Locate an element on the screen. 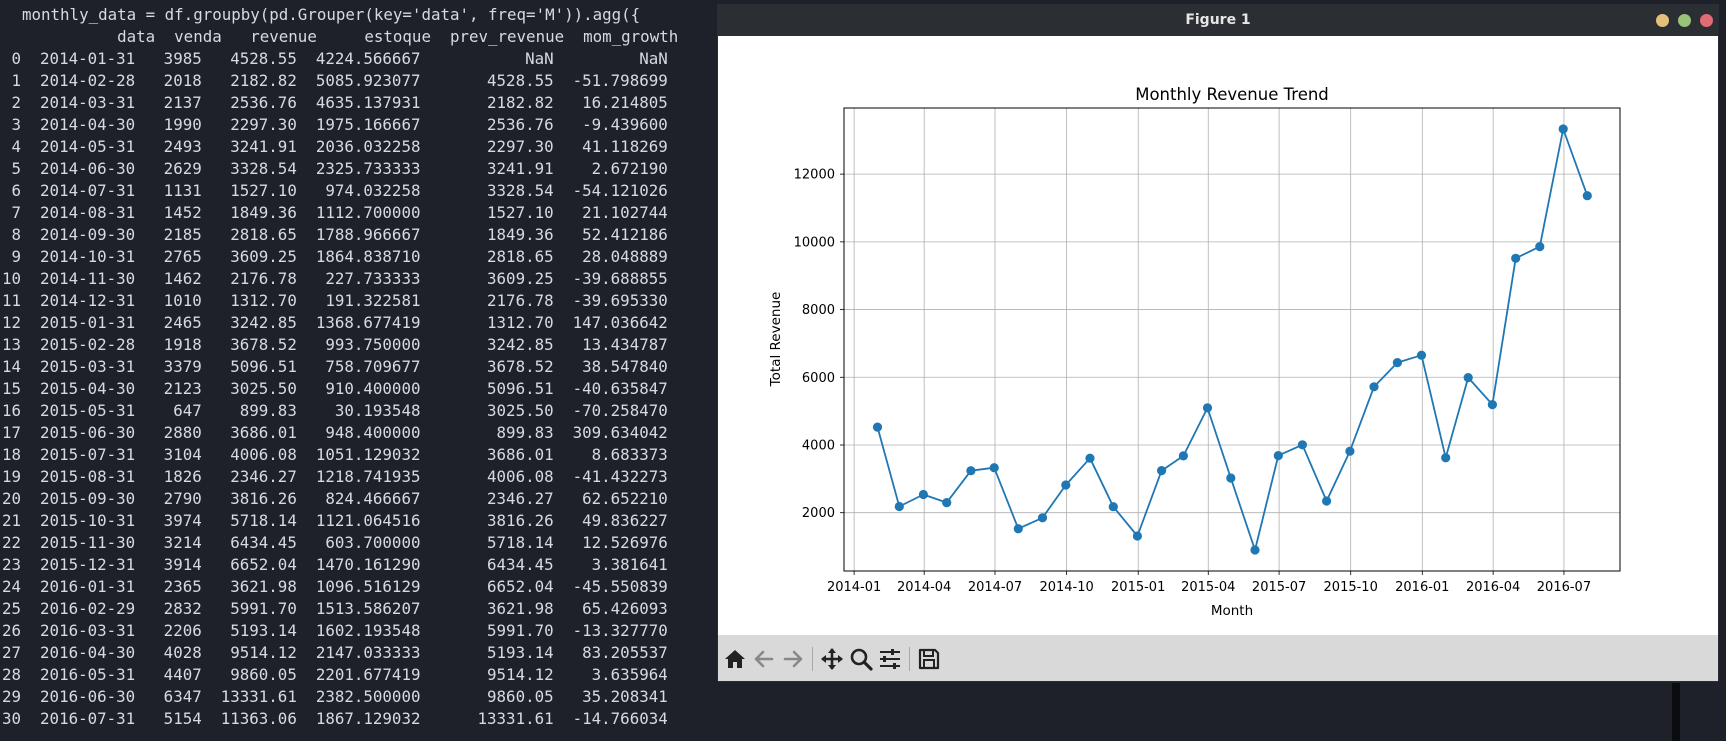 This screenshot has width=1726, height=741. home-icon is located at coordinates (735, 659).